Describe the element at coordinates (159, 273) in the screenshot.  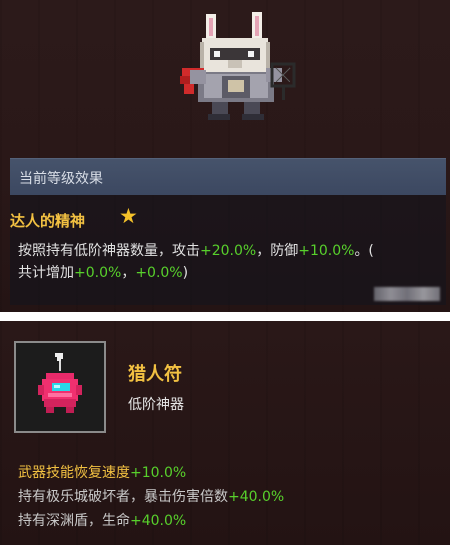
I see `total-defense-value: +0.0%` at that location.